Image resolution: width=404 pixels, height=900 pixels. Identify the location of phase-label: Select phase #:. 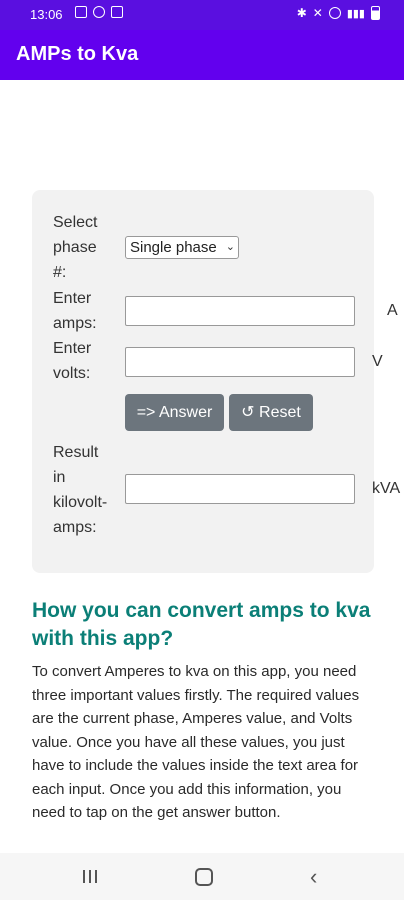
(75, 247).